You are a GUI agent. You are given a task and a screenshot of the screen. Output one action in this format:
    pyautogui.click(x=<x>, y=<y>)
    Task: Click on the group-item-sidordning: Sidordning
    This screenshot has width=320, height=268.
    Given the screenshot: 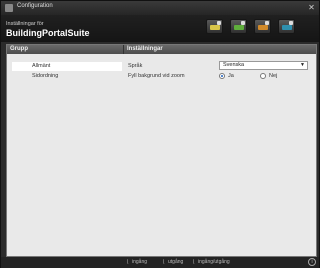 What is the action you would take?
    pyautogui.click(x=67, y=76)
    